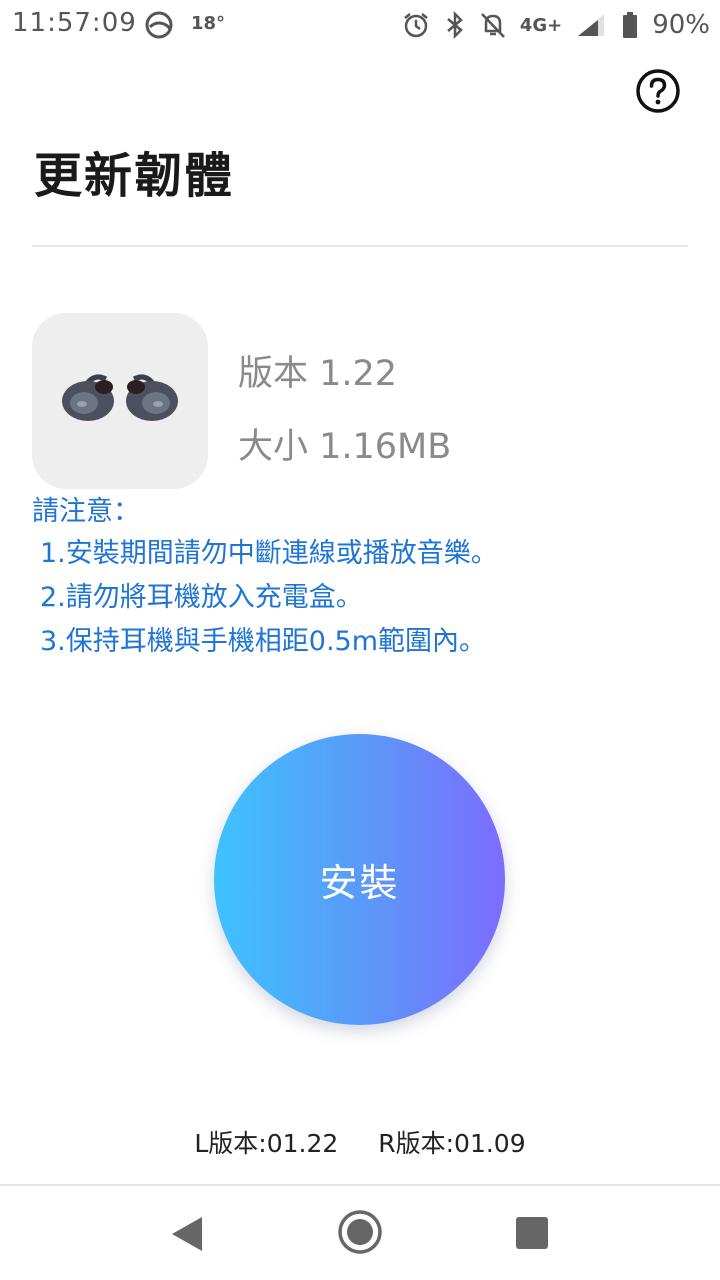  I want to click on system-nav-bar, so click(360, 1232).